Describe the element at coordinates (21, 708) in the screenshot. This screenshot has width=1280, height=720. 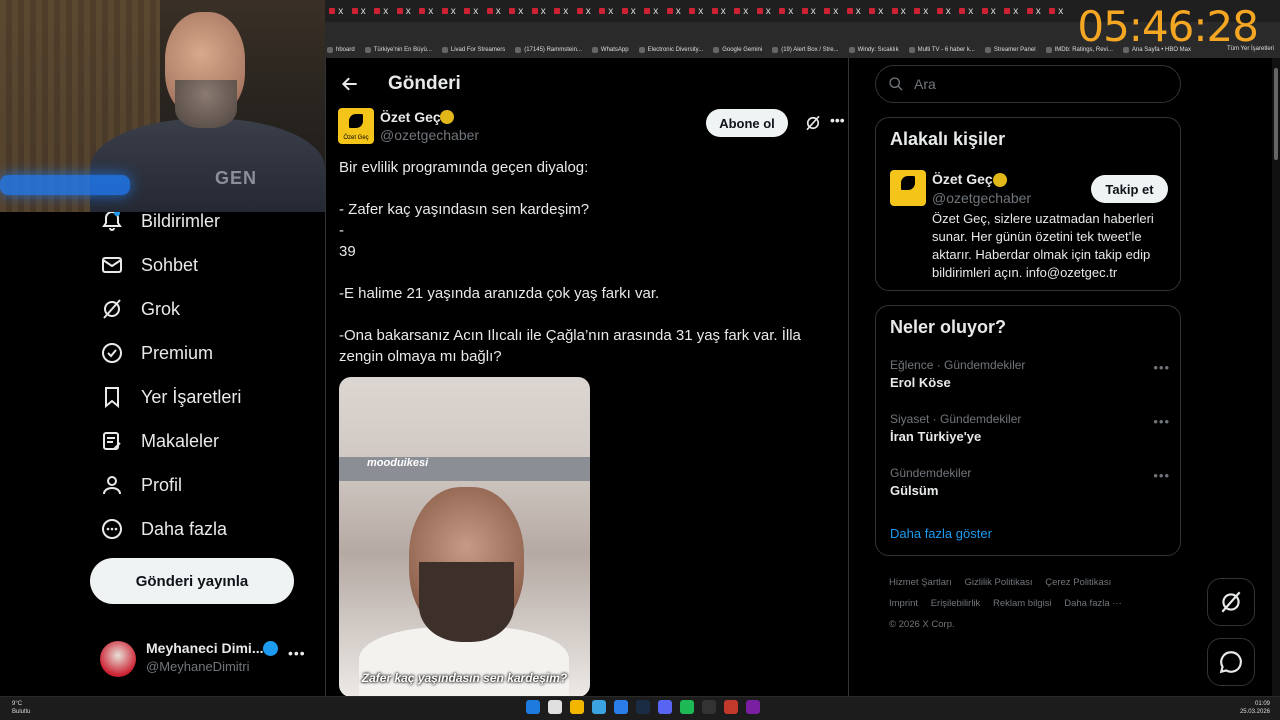
I see `weather-widget: 9°C Bulutlu` at that location.